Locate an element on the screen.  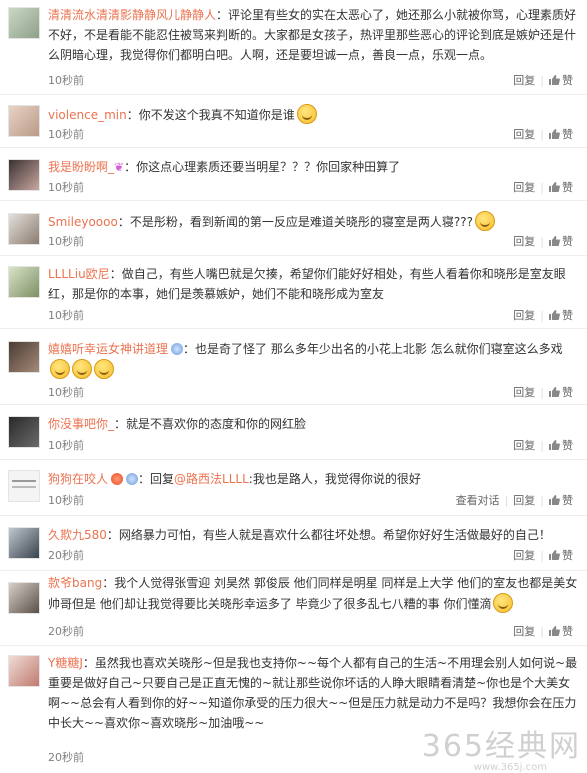
username-link: 我是盼盼啊_❦ is located at coordinates (86, 167).